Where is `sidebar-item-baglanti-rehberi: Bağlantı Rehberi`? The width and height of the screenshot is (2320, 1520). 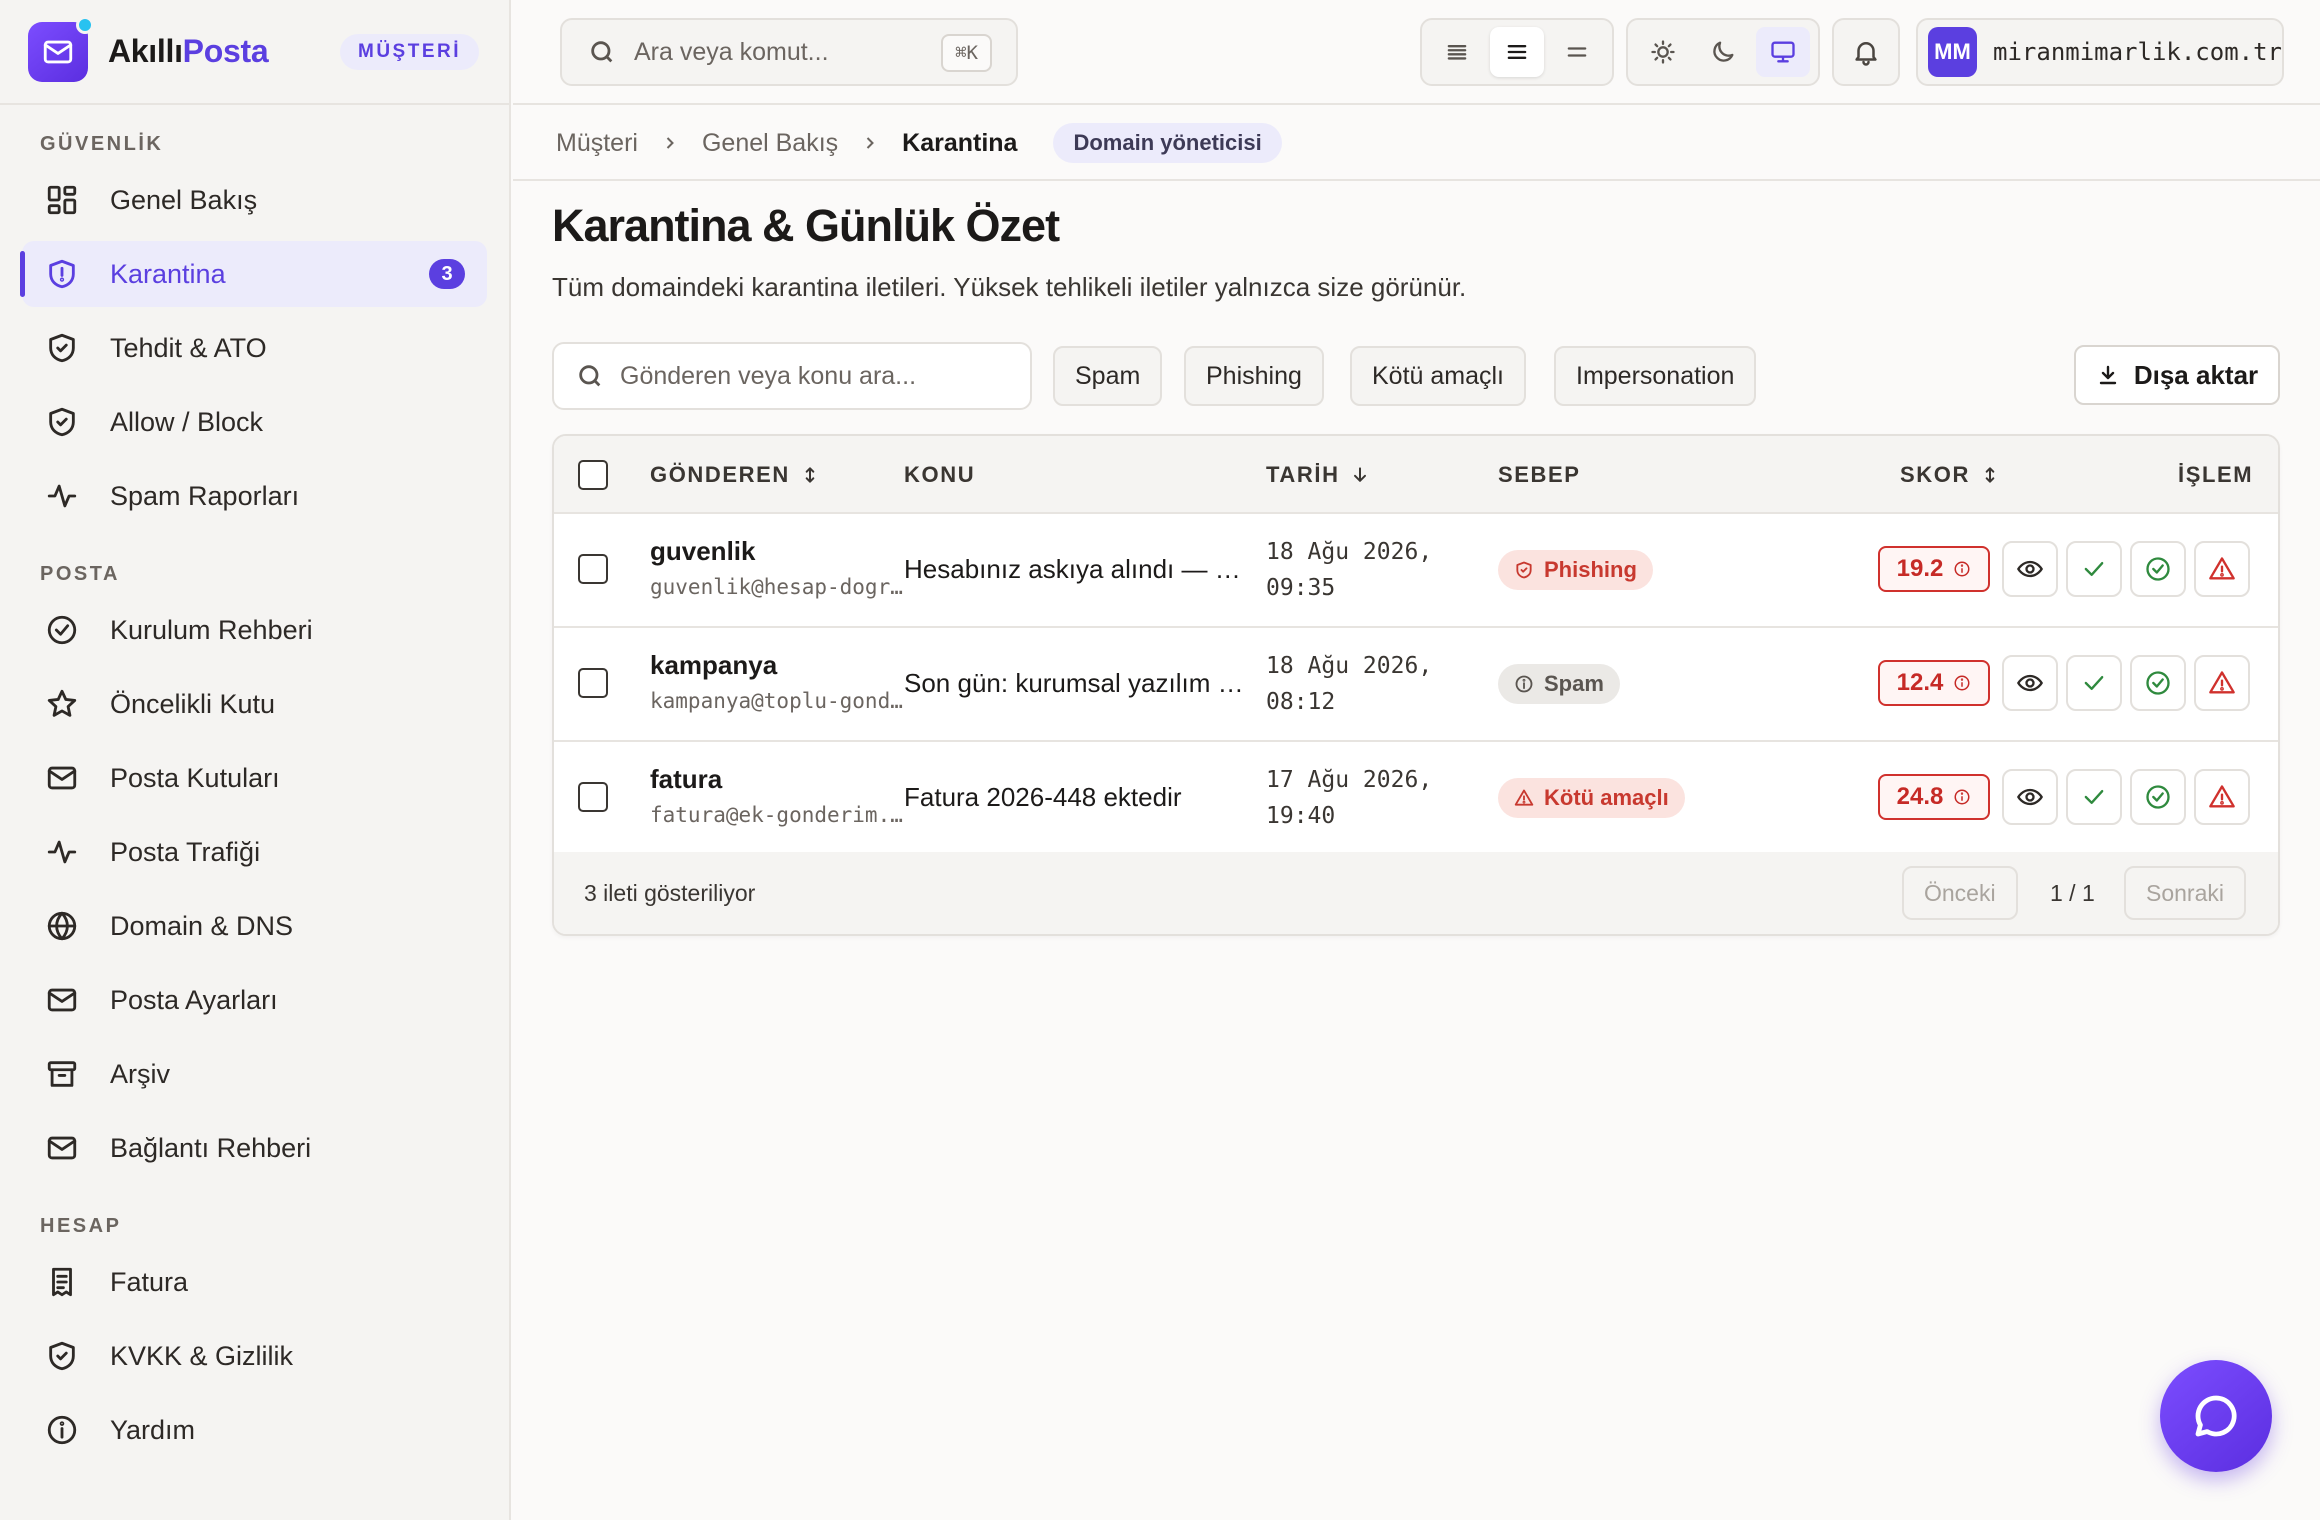
sidebar-item-baglanti-rehberi: Bağlantı Rehberi is located at coordinates (254, 1148).